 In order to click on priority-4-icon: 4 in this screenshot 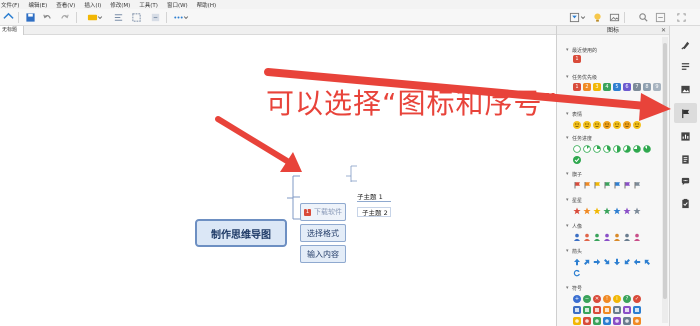, I will do `click(607, 87)`.